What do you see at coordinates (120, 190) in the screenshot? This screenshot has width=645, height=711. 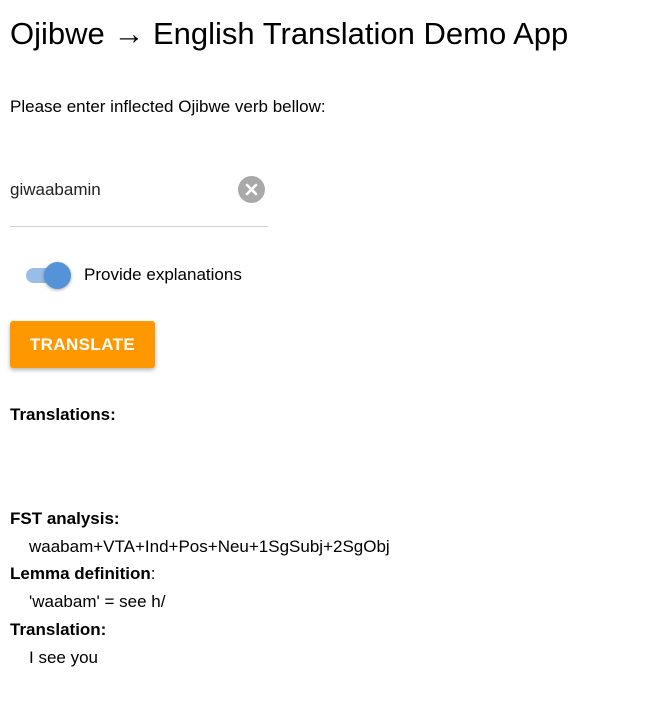 I see `verb-input` at bounding box center [120, 190].